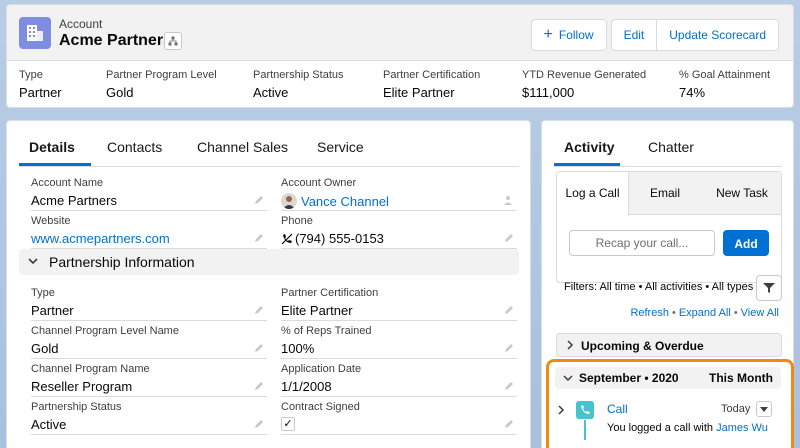 This screenshot has height=448, width=800. What do you see at coordinates (548, 92) in the screenshot?
I see `highlight-value: $111,000` at bounding box center [548, 92].